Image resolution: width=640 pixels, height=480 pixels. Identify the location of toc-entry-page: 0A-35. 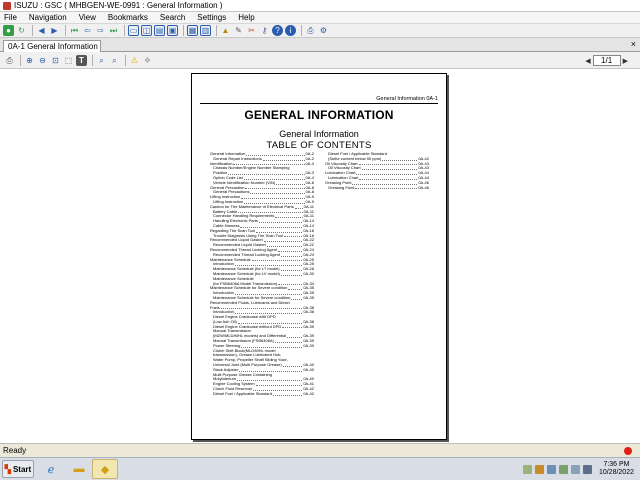
(308, 297).